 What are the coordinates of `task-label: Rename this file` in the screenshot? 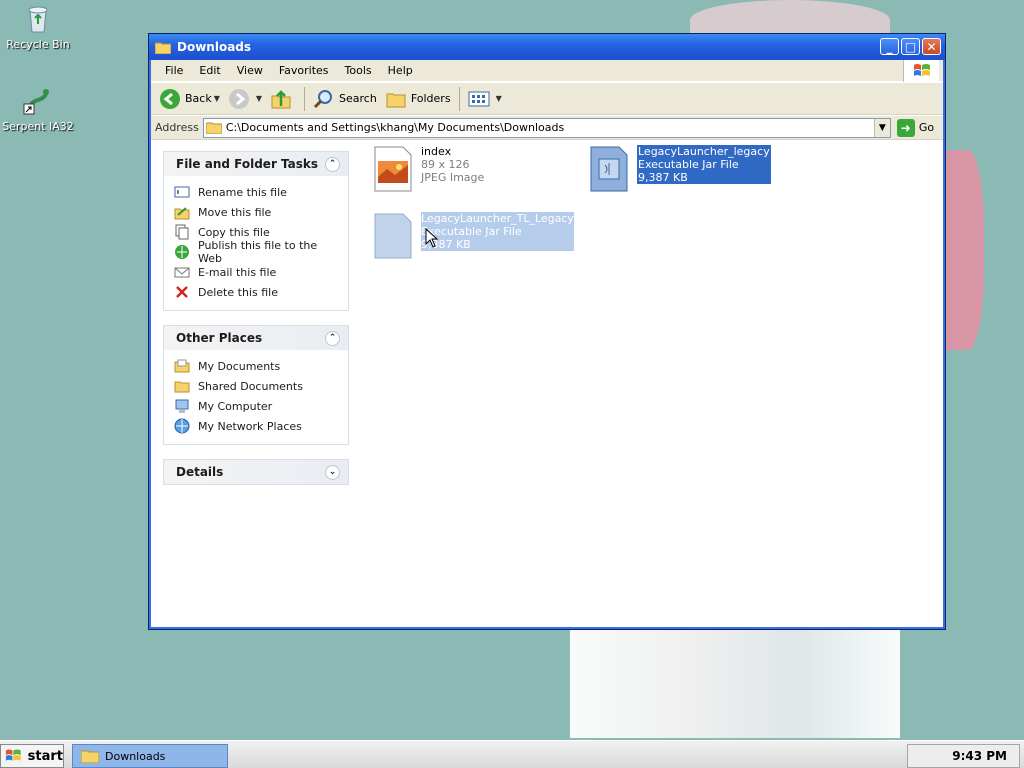 It's located at (242, 192).